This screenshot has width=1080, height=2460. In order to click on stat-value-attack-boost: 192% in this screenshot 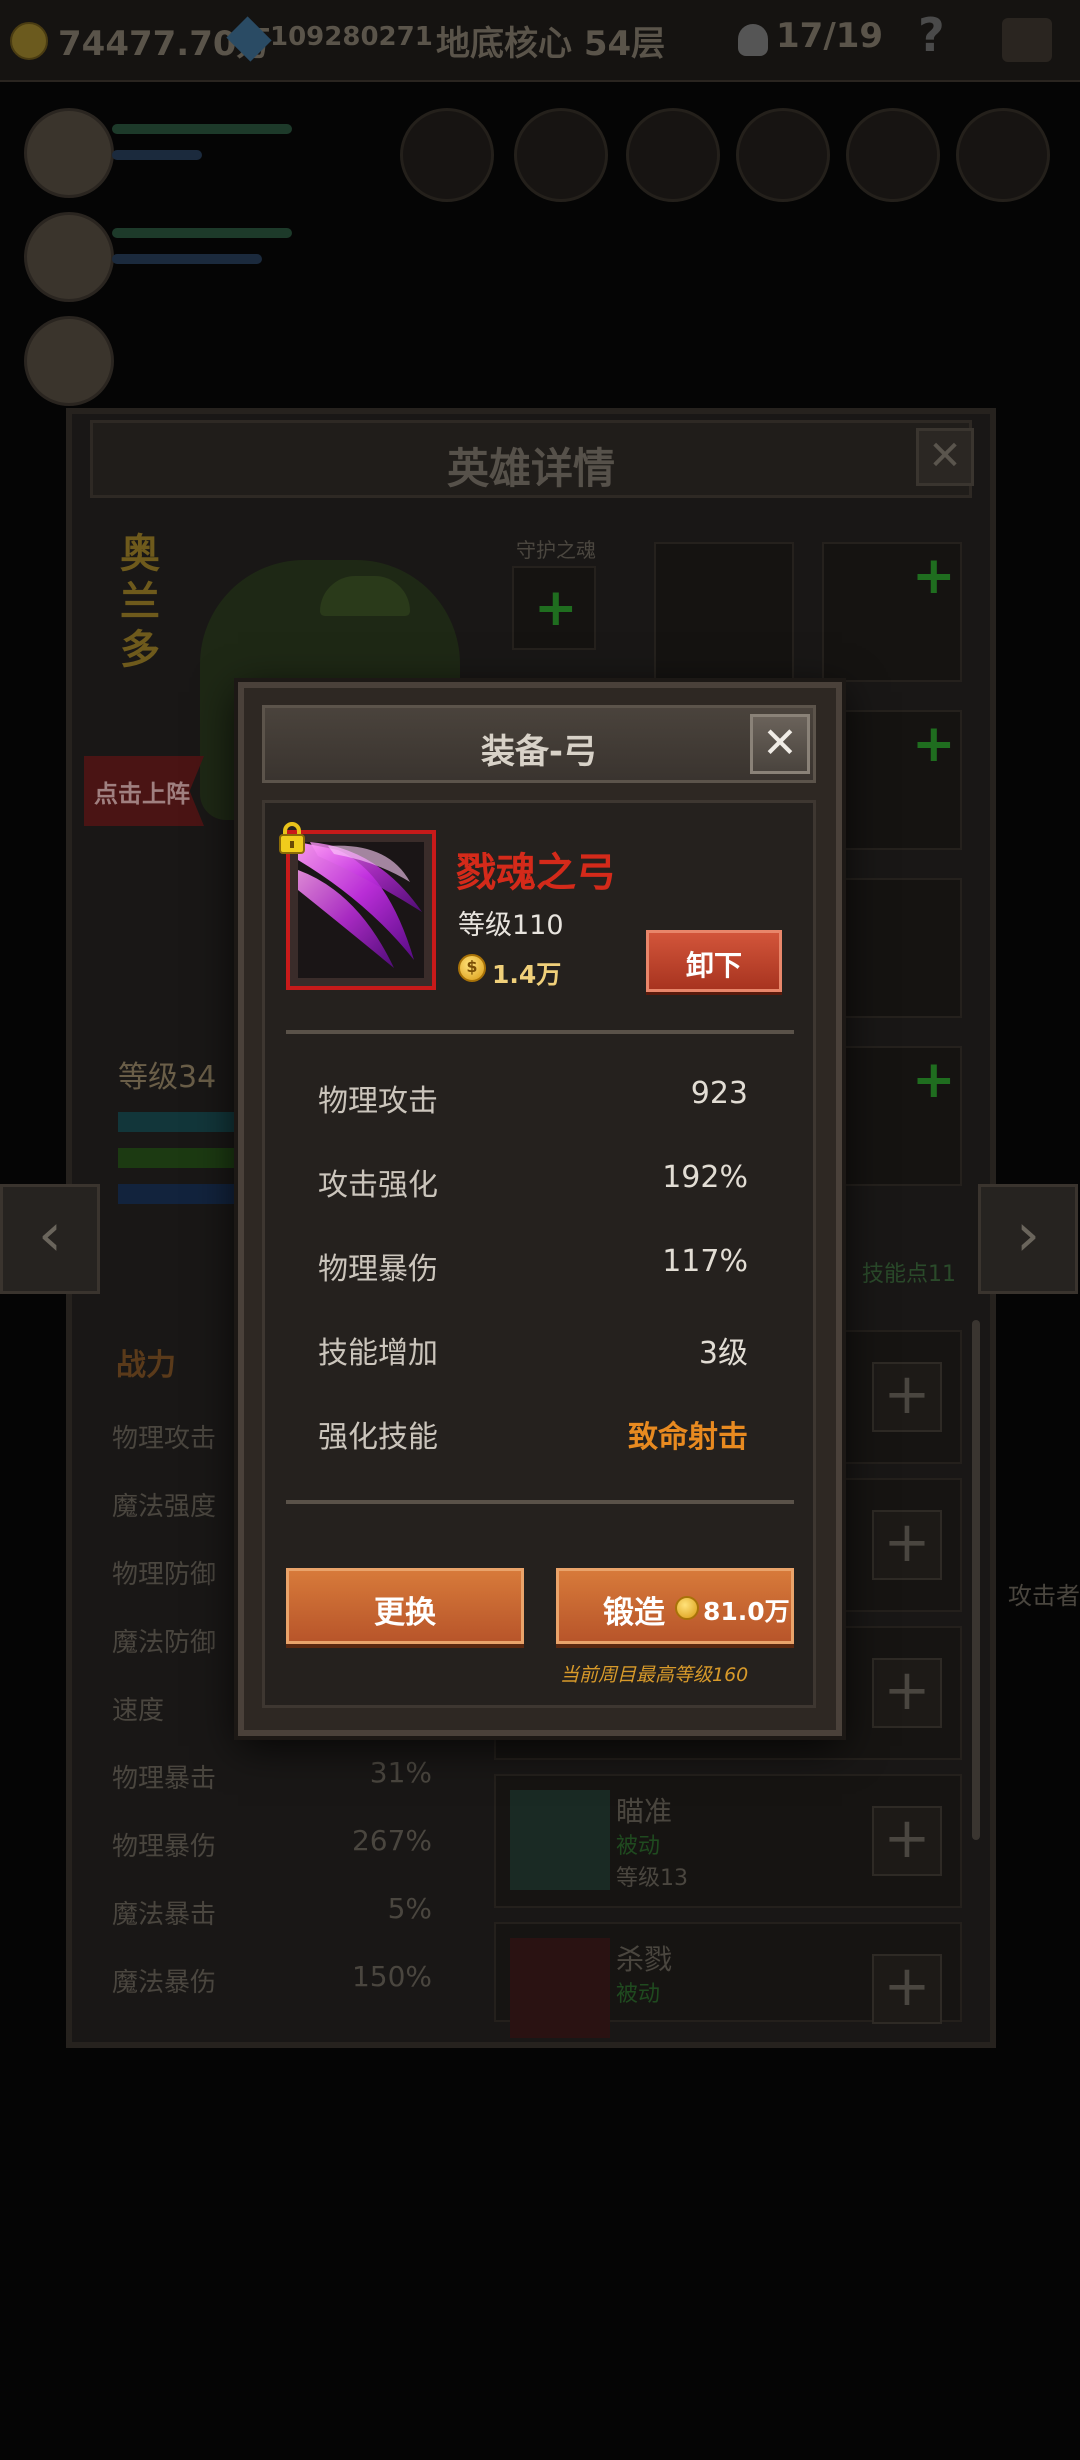, I will do `click(705, 1177)`.